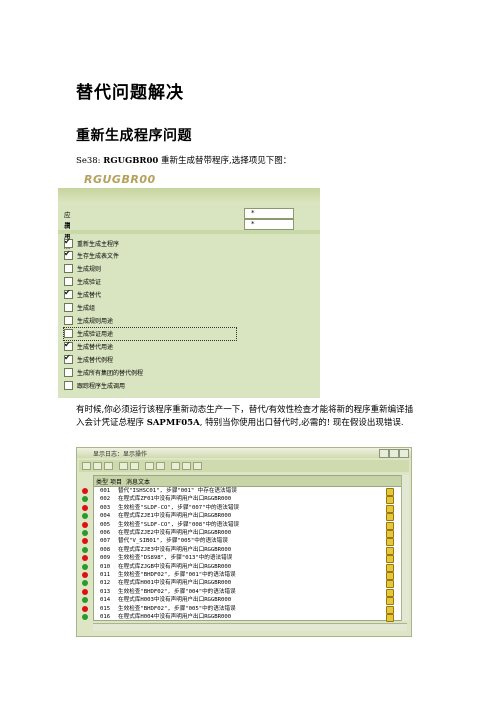 This screenshot has height=702, width=496. I want to click on table-row: 006 在程式库ZJE2中没有声明用户出口RGGBR000, so click(244, 533).